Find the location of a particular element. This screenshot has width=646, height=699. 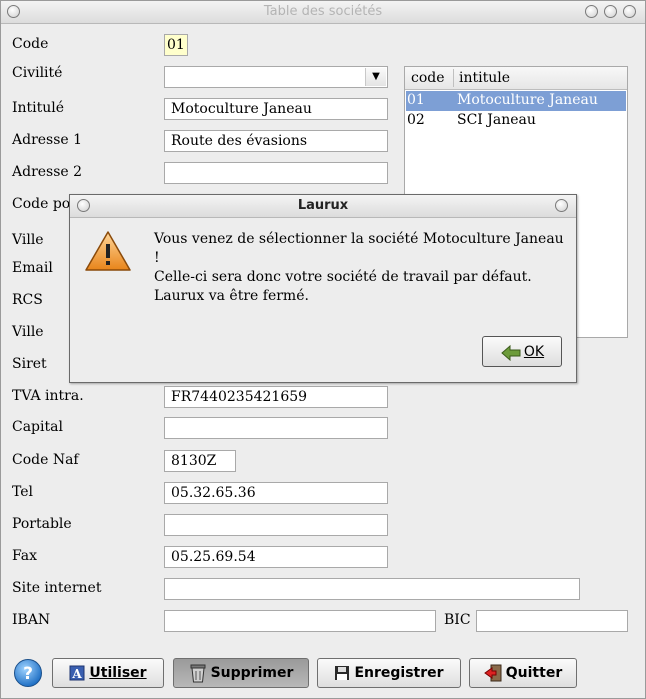

check-arrow-icon is located at coordinates (511, 352).